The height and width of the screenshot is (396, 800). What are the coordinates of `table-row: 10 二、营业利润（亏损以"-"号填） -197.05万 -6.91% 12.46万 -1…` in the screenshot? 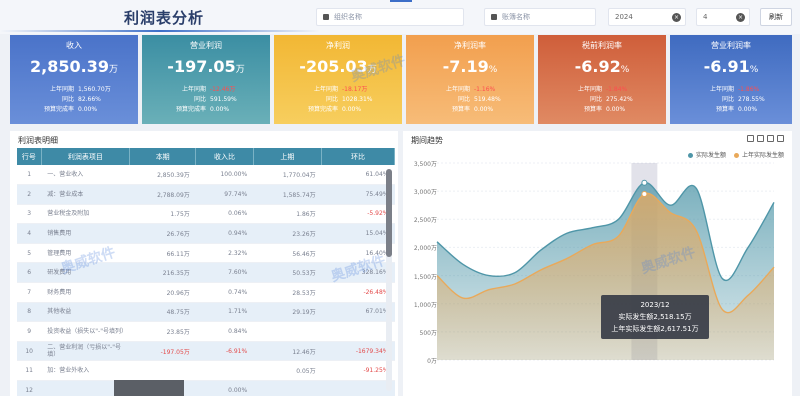 It's located at (206, 351).